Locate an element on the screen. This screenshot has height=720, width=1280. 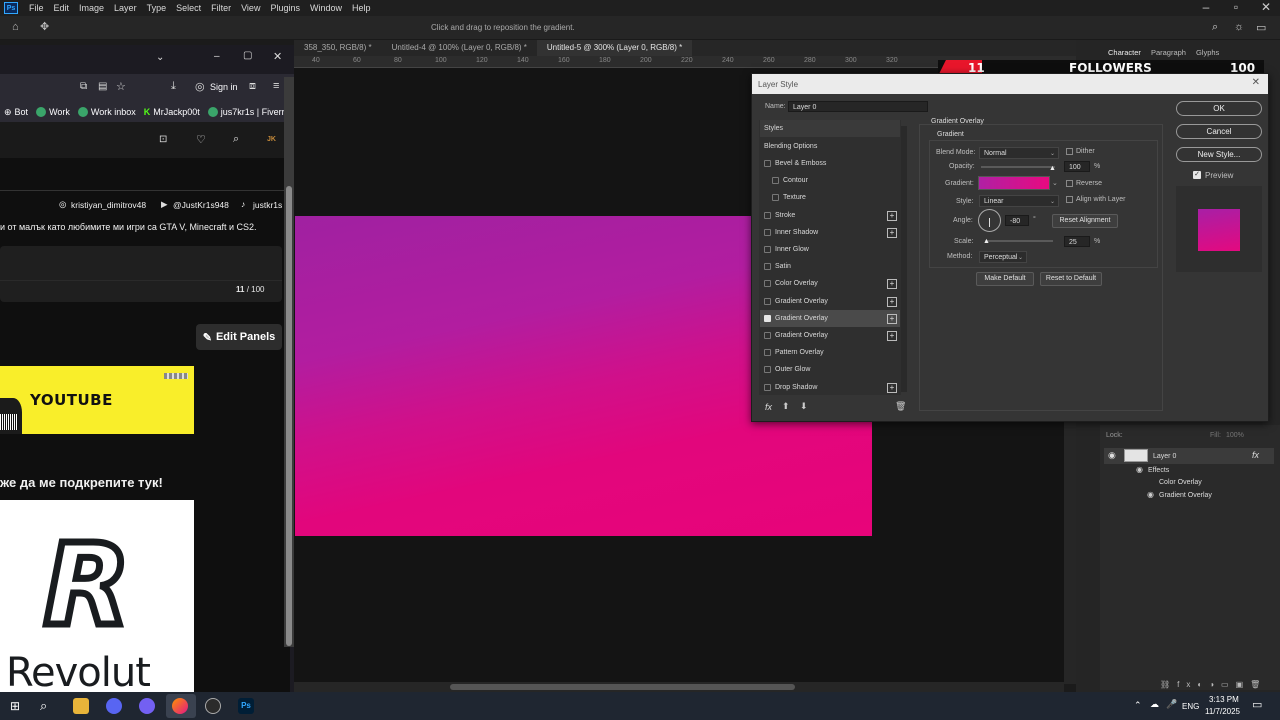
style-item: Bevel & Emboss is located at coordinates (830, 163).